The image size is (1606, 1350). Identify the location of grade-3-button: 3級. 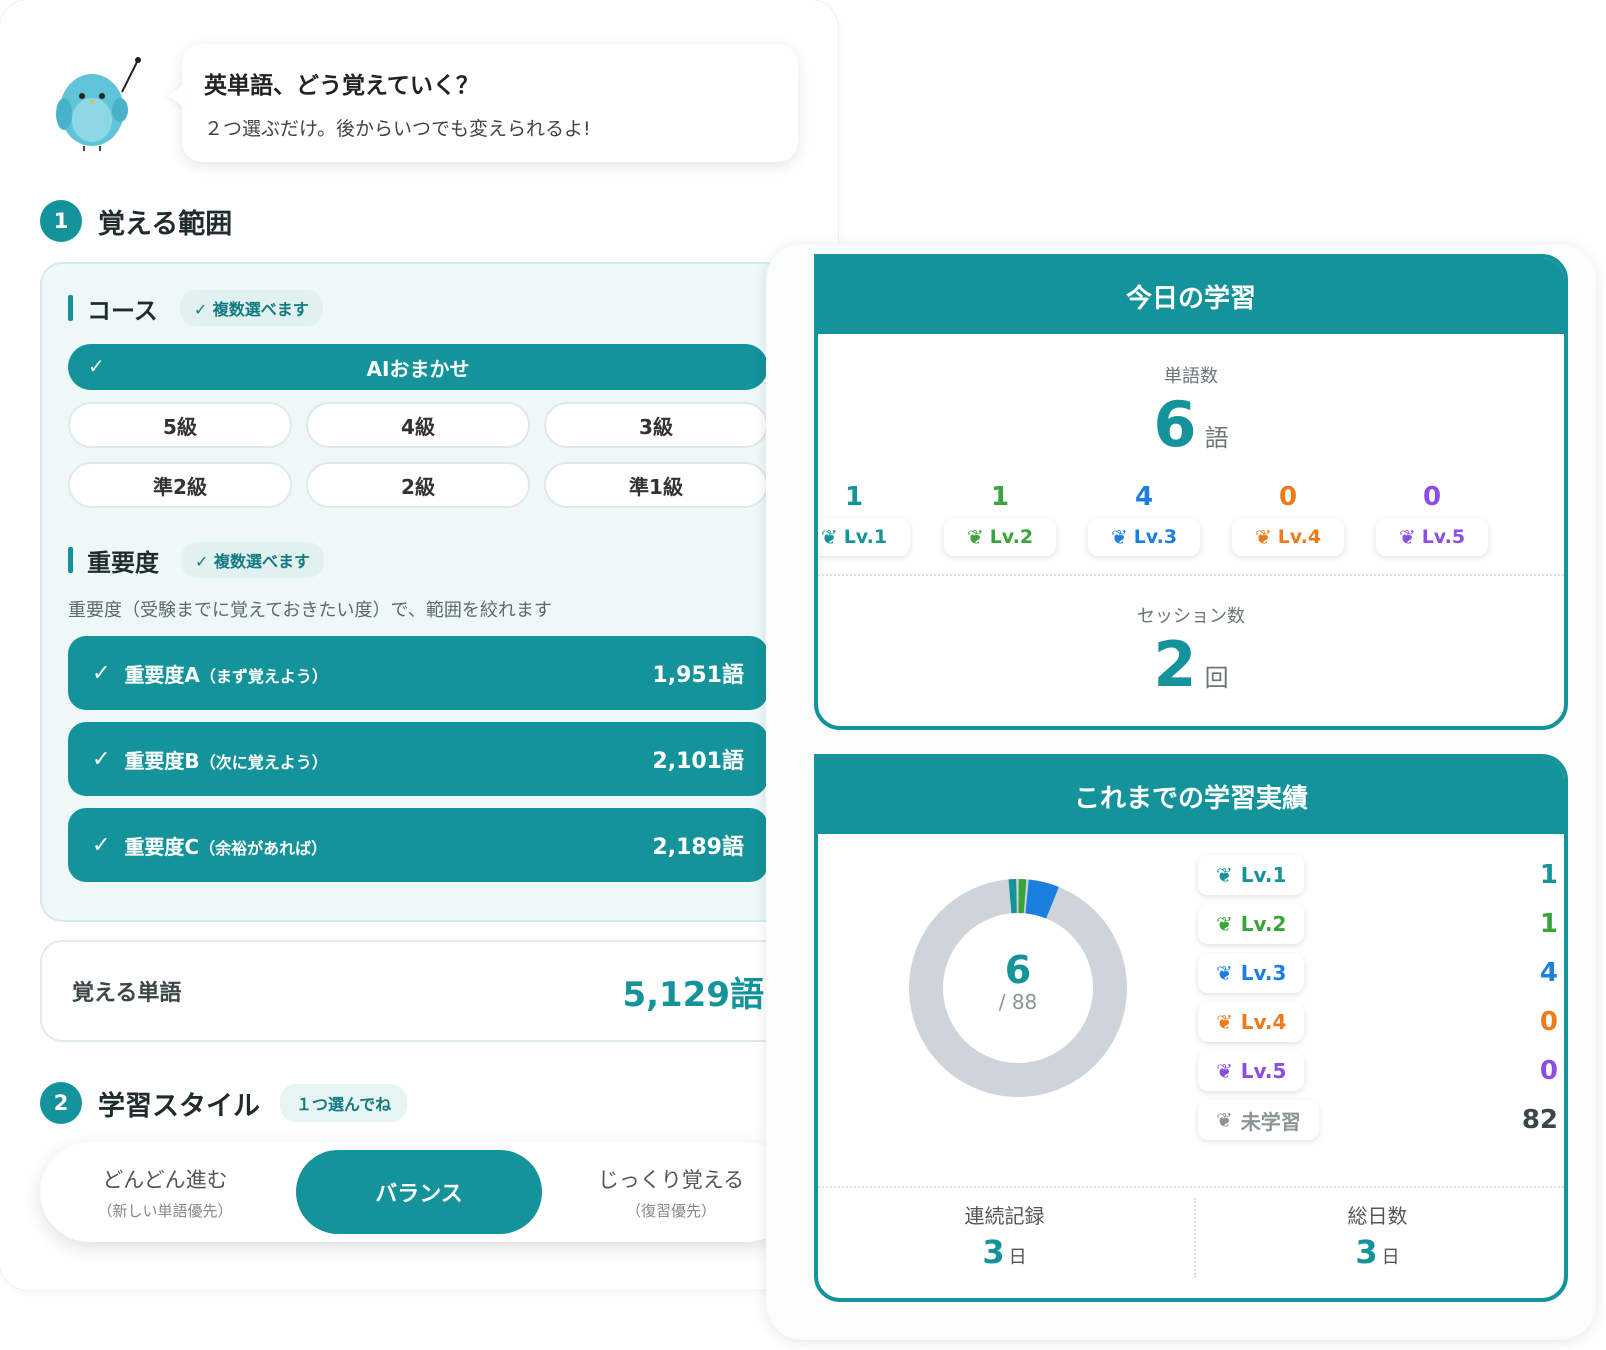
(656, 425).